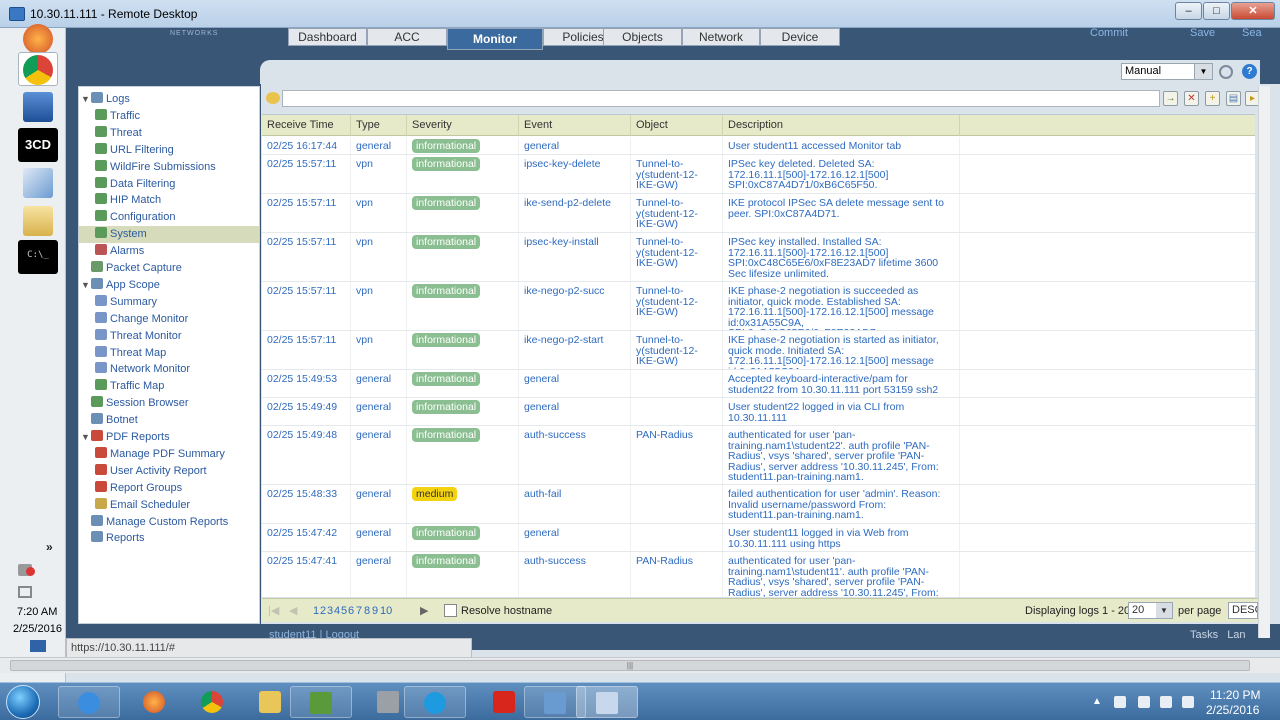  Describe the element at coordinates (337, 611) in the screenshot. I see `page-link: 4` at that location.